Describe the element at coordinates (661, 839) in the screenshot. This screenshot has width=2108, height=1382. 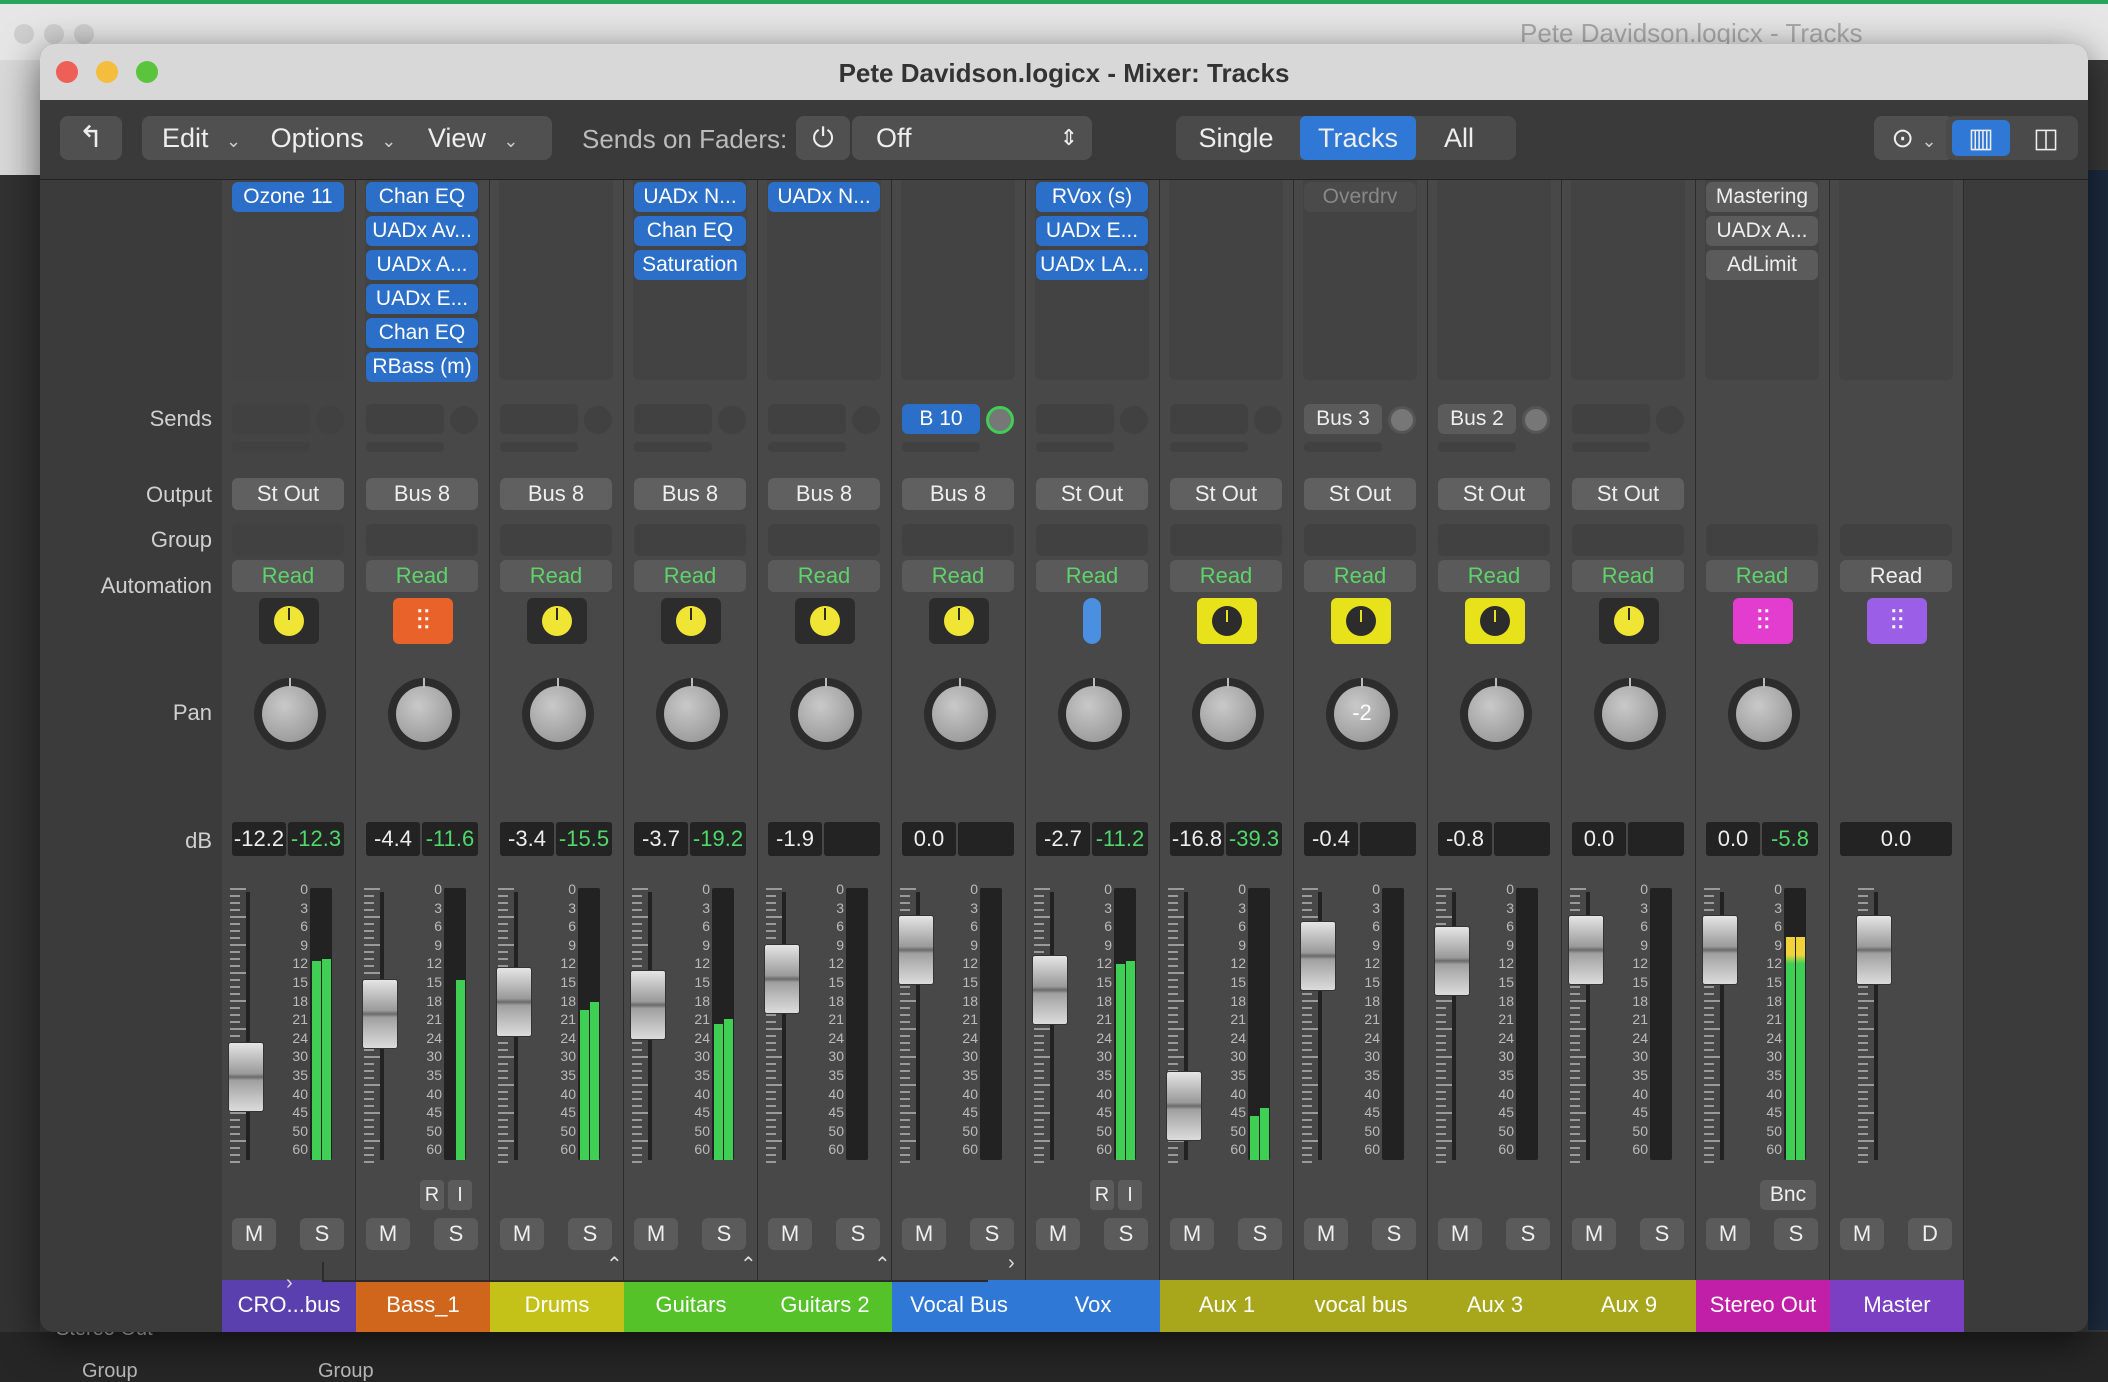
I see `fader-db-value: -3.7` at that location.